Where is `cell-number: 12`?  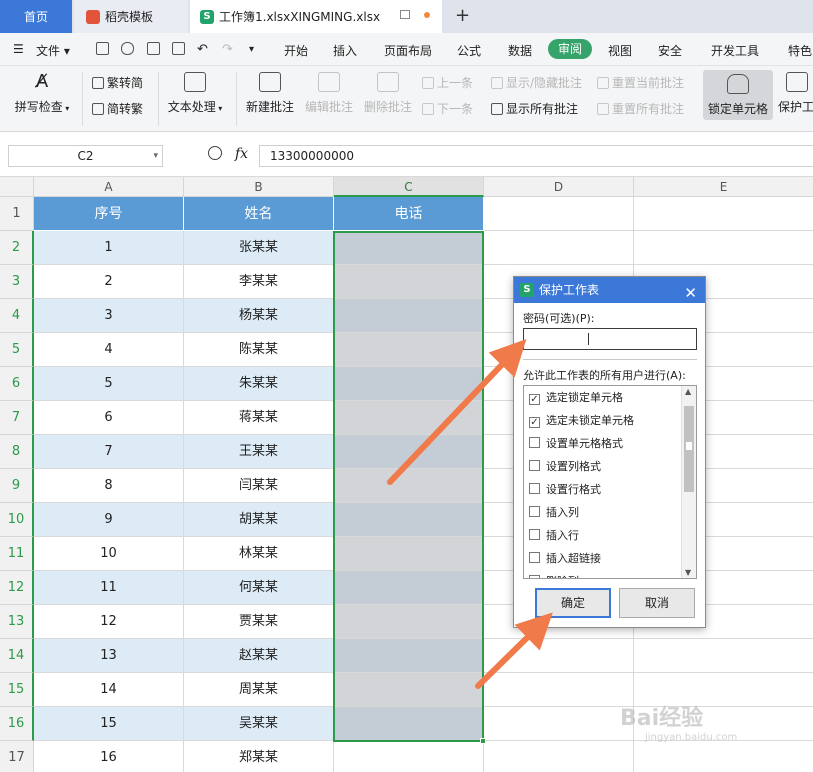
cell-number: 12 is located at coordinates (109, 622).